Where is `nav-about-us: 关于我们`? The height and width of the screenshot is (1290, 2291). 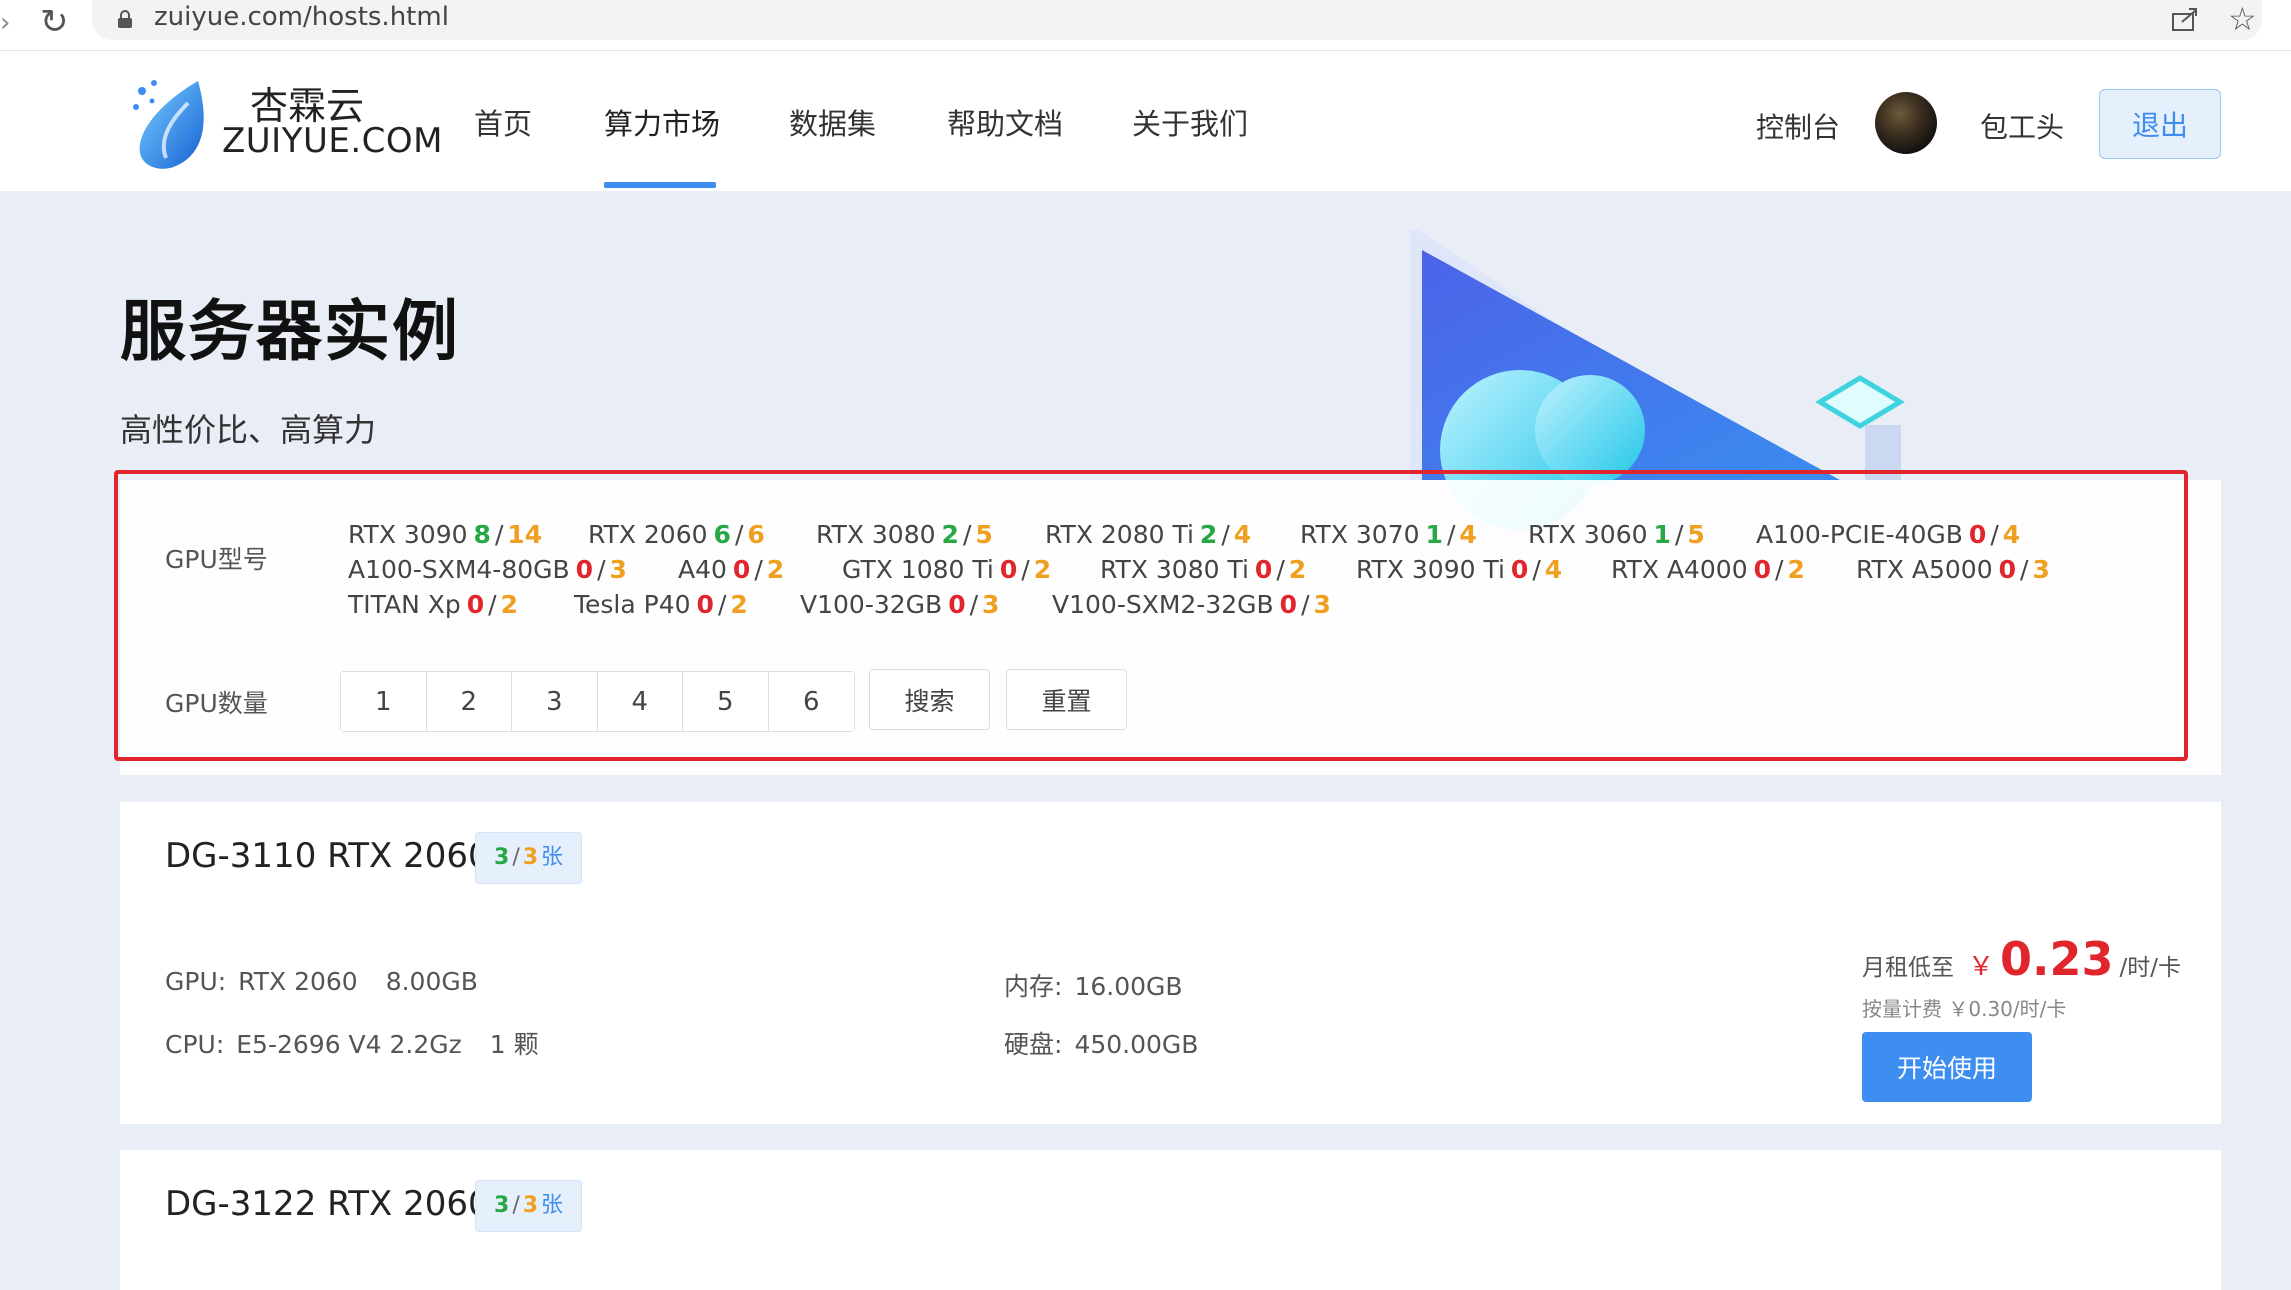 nav-about-us: 关于我们 is located at coordinates (1190, 122).